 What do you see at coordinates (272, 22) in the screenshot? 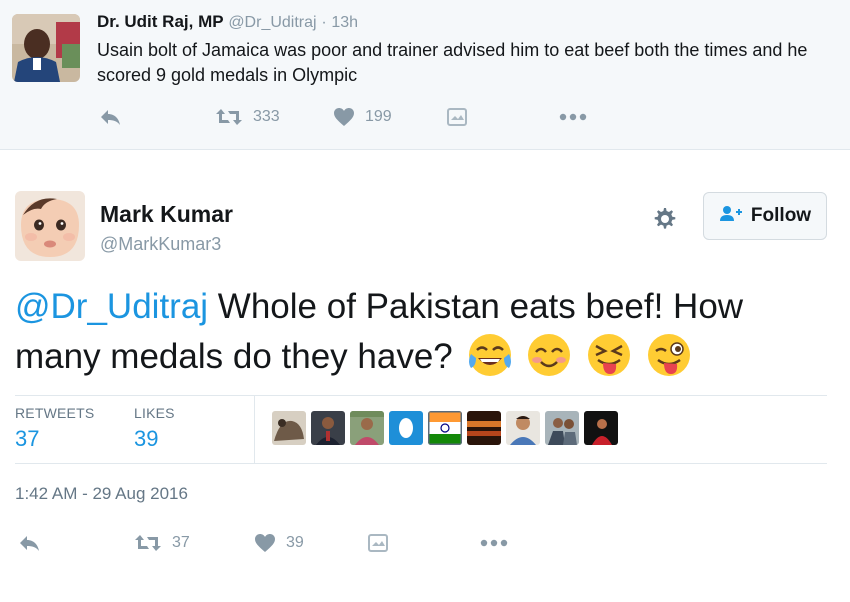
I see `parent-author-handle: @Dr_Uditraj` at bounding box center [272, 22].